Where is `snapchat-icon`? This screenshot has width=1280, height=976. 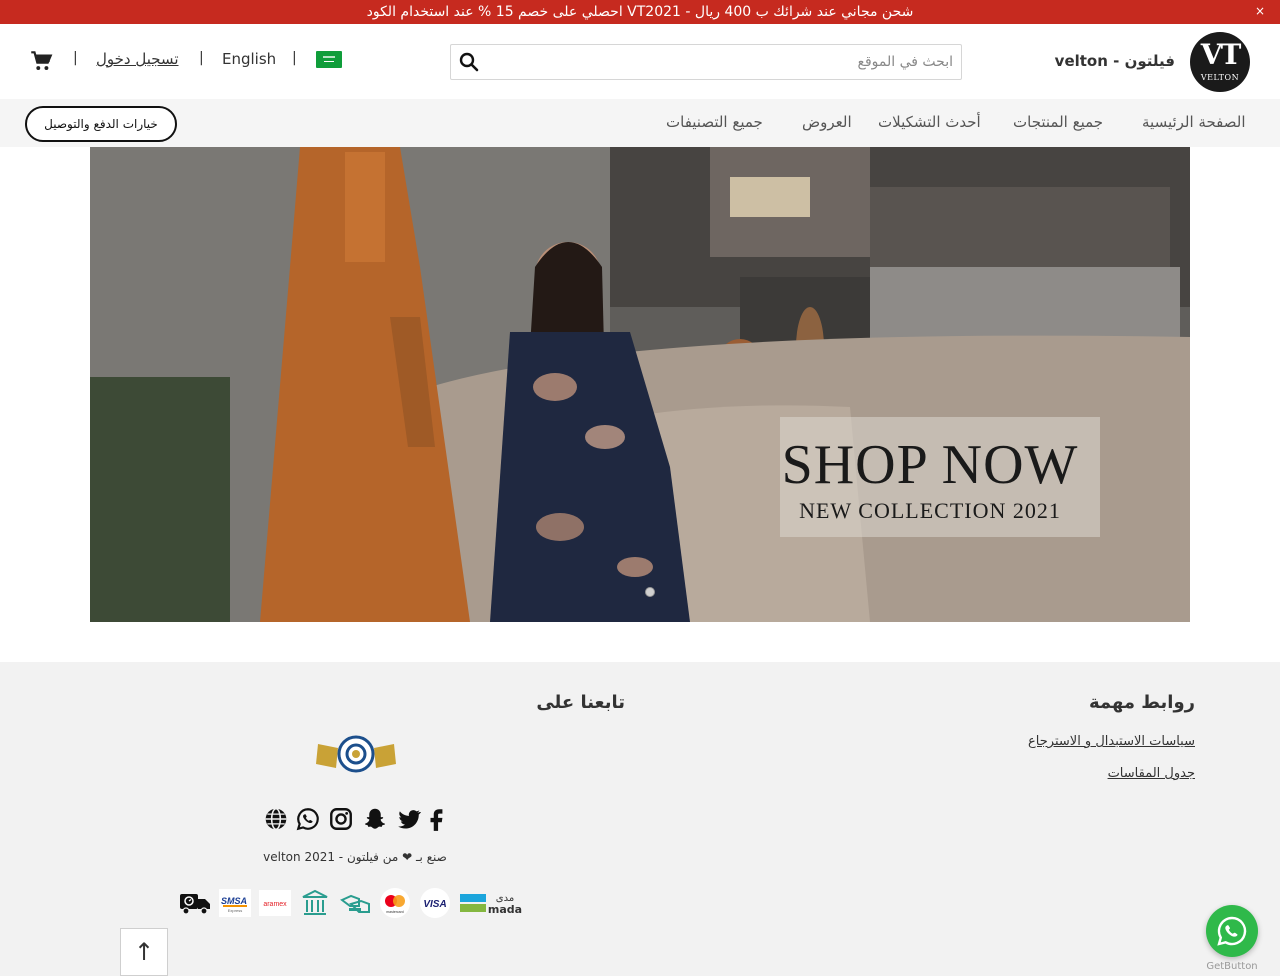
snapchat-icon is located at coordinates (375, 819).